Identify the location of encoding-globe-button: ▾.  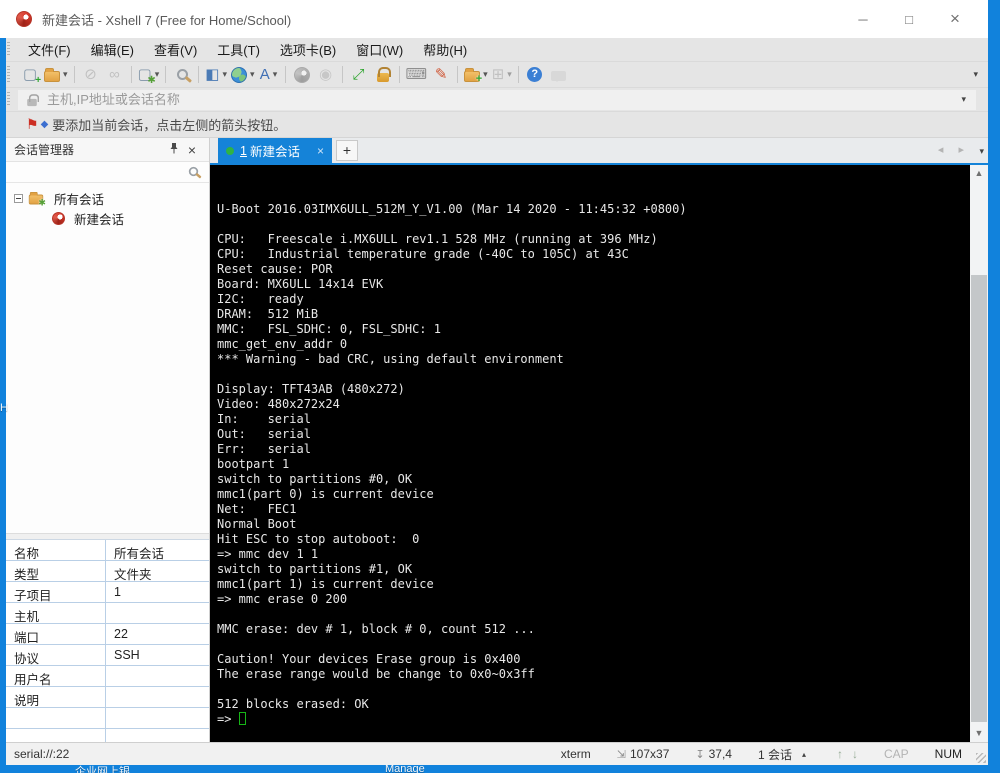
(243, 75).